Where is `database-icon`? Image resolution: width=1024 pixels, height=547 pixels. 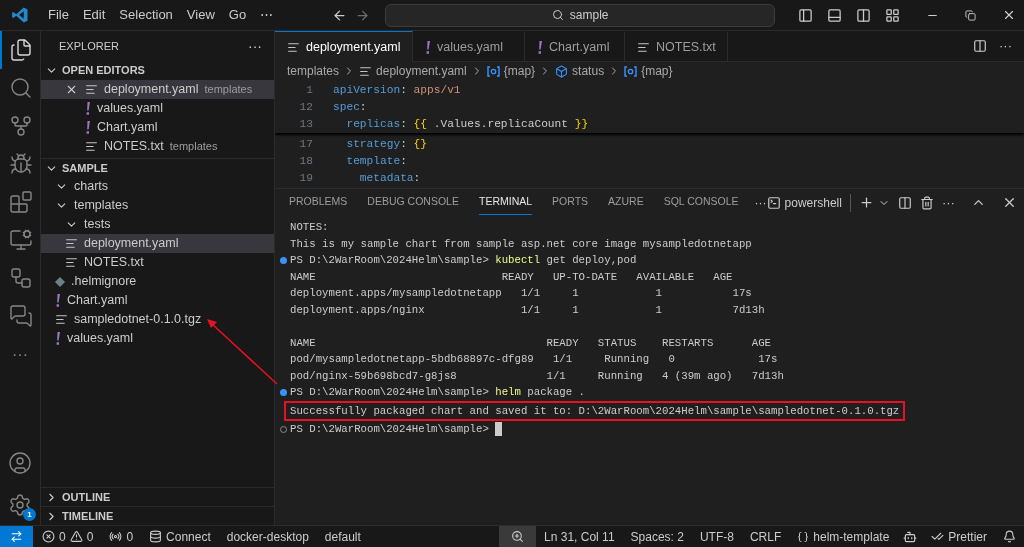
database-icon is located at coordinates (156, 536).